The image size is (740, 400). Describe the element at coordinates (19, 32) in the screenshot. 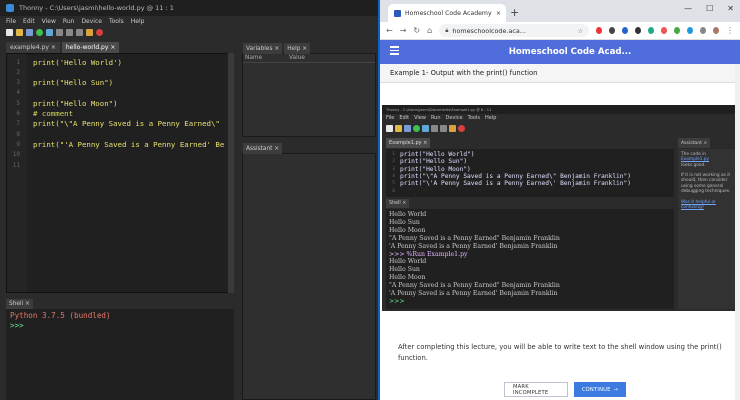

I see `open-file-icon` at that location.